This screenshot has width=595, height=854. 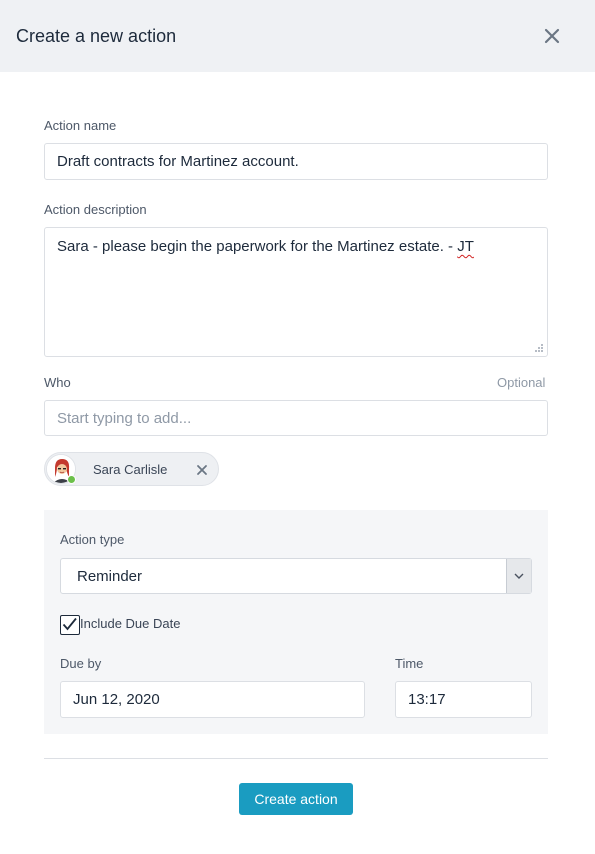 What do you see at coordinates (81, 663) in the screenshot?
I see `due-by-label: Due by` at bounding box center [81, 663].